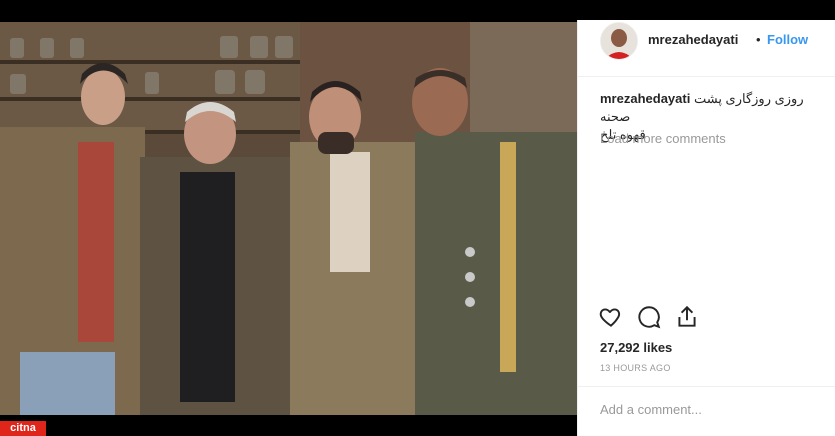 The image size is (835, 436). I want to click on share-icon, so click(687, 319).